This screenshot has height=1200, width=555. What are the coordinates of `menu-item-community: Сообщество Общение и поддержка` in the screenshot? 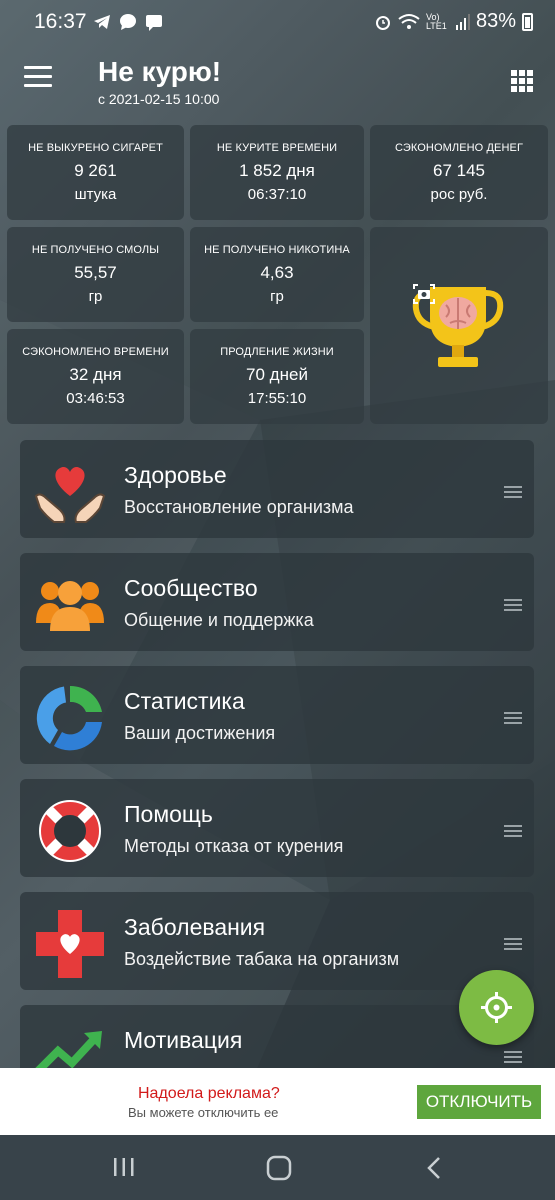 It's located at (277, 602).